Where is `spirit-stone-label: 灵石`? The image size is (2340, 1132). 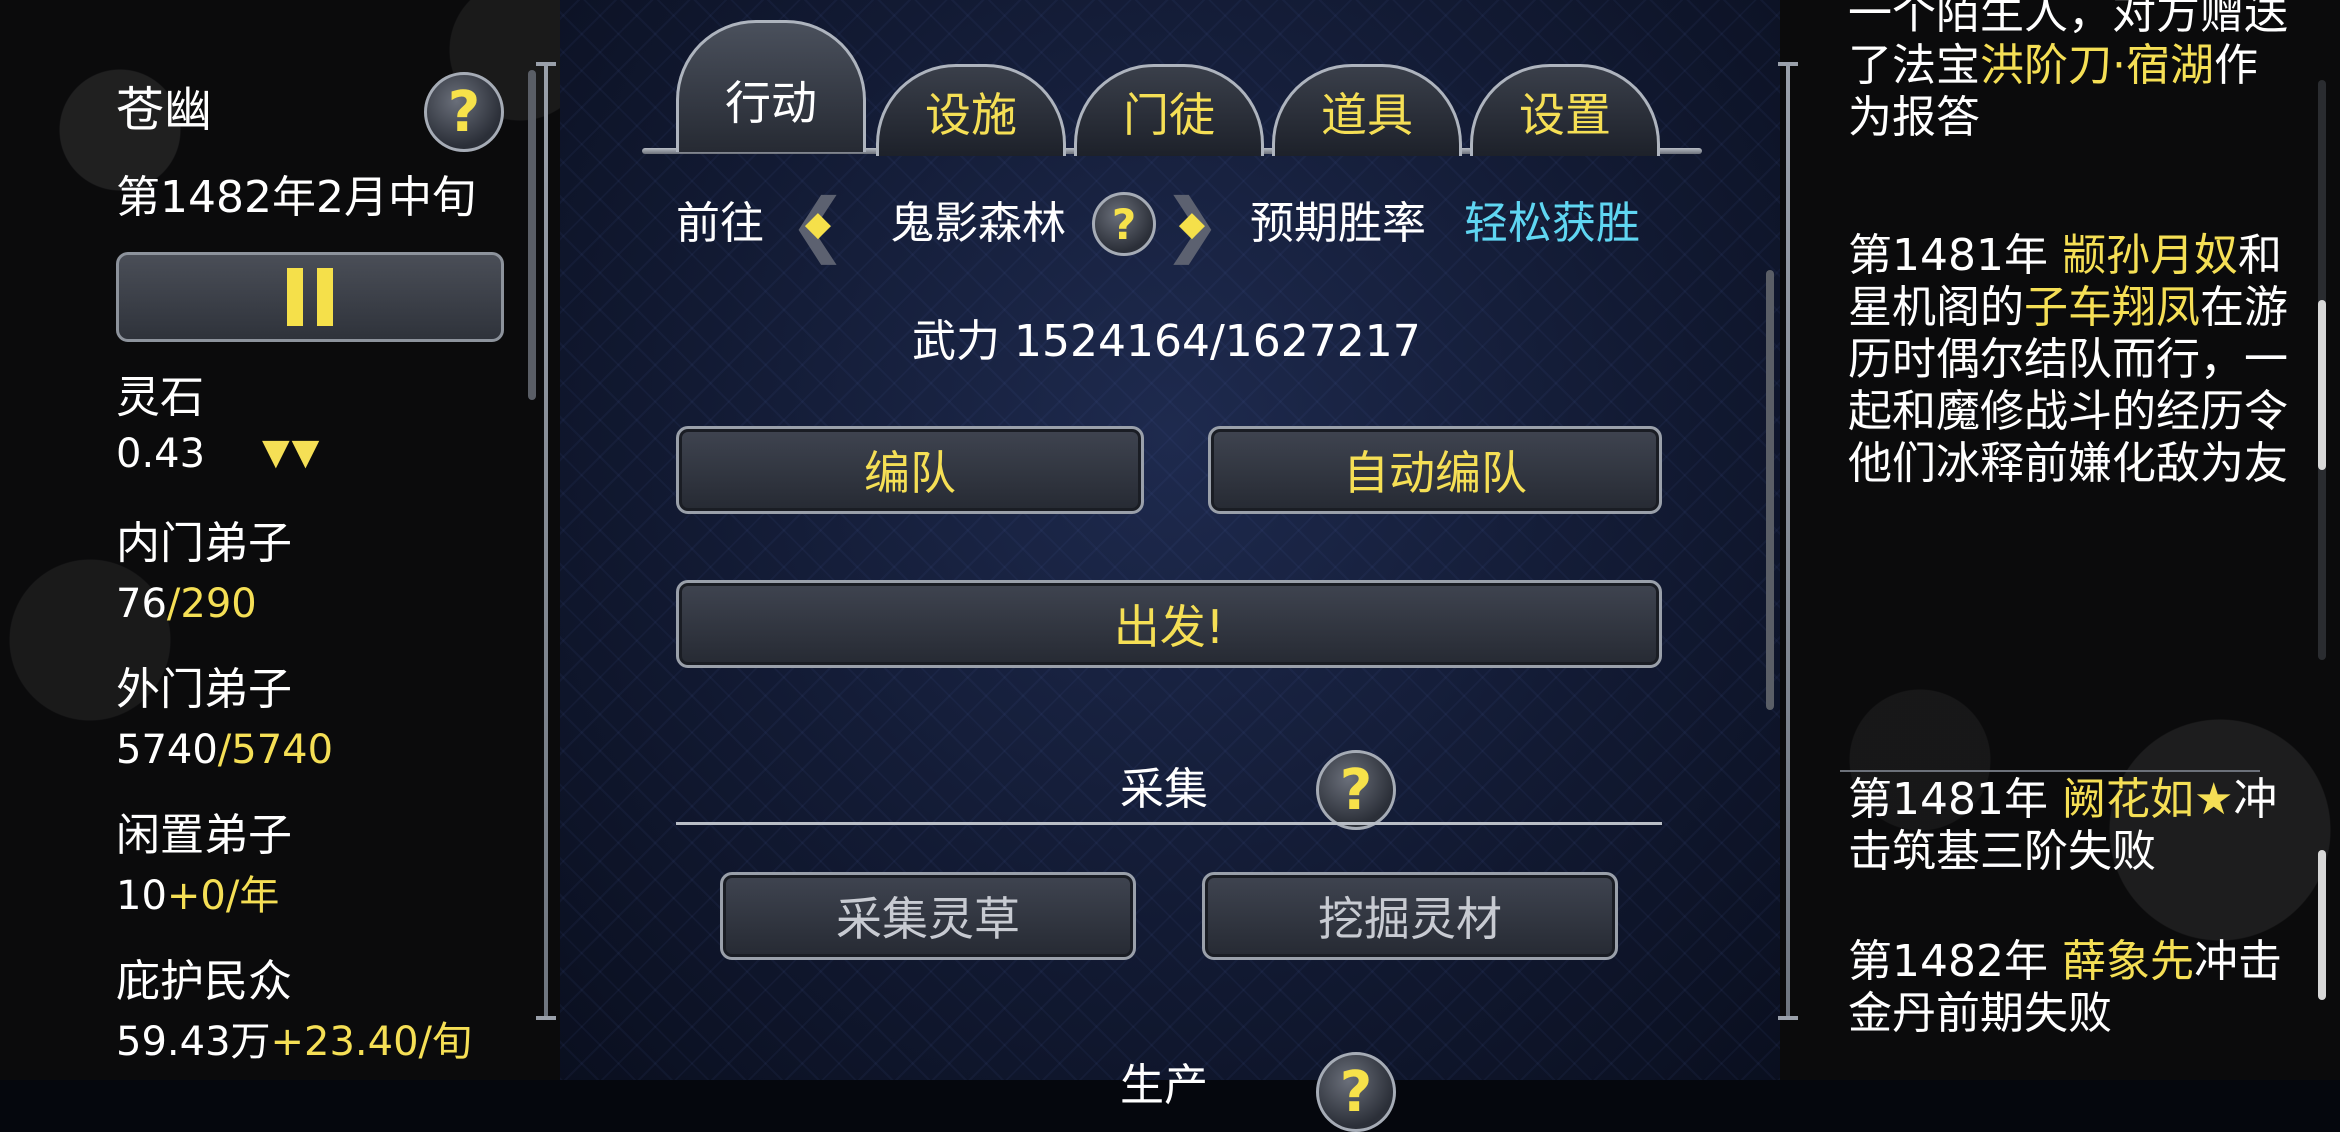 spirit-stone-label: 灵石 is located at coordinates (160, 397).